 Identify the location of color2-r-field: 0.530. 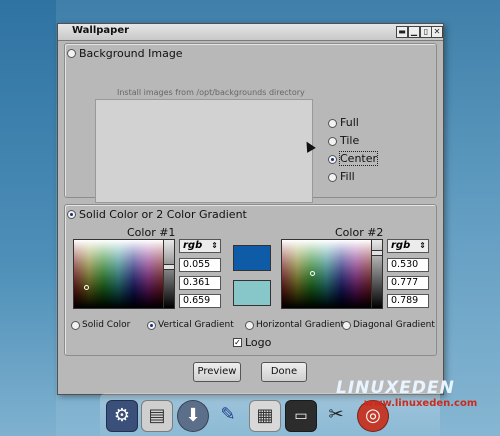
(408, 265).